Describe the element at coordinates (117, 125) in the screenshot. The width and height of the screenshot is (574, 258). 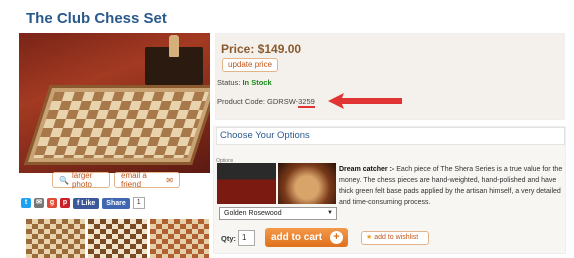
I see `chess-board-image` at that location.